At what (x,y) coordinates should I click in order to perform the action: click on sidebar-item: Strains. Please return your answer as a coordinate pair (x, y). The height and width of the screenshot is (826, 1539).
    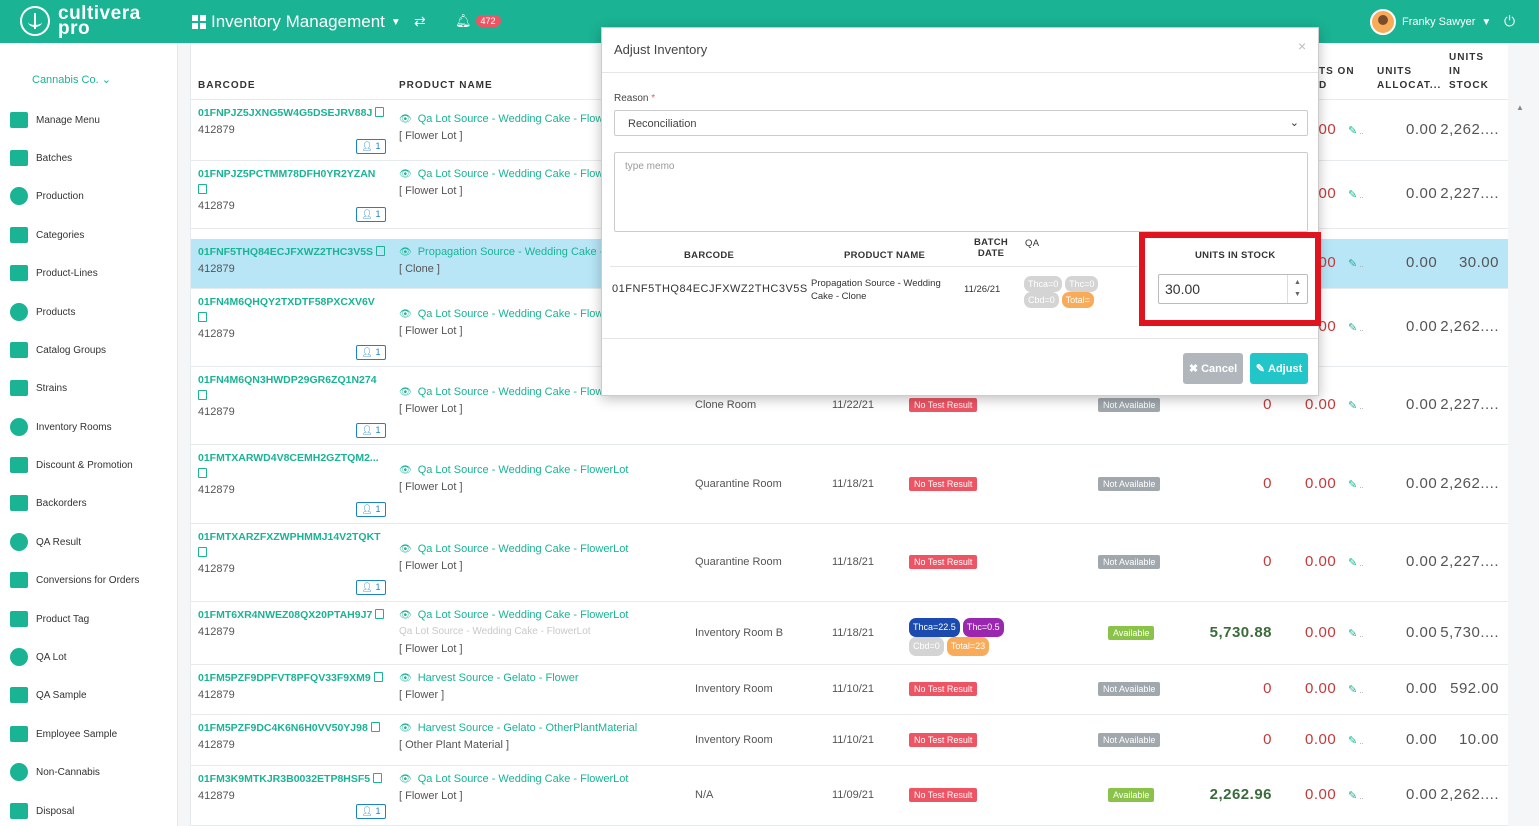
    Looking at the image, I should click on (37, 388).